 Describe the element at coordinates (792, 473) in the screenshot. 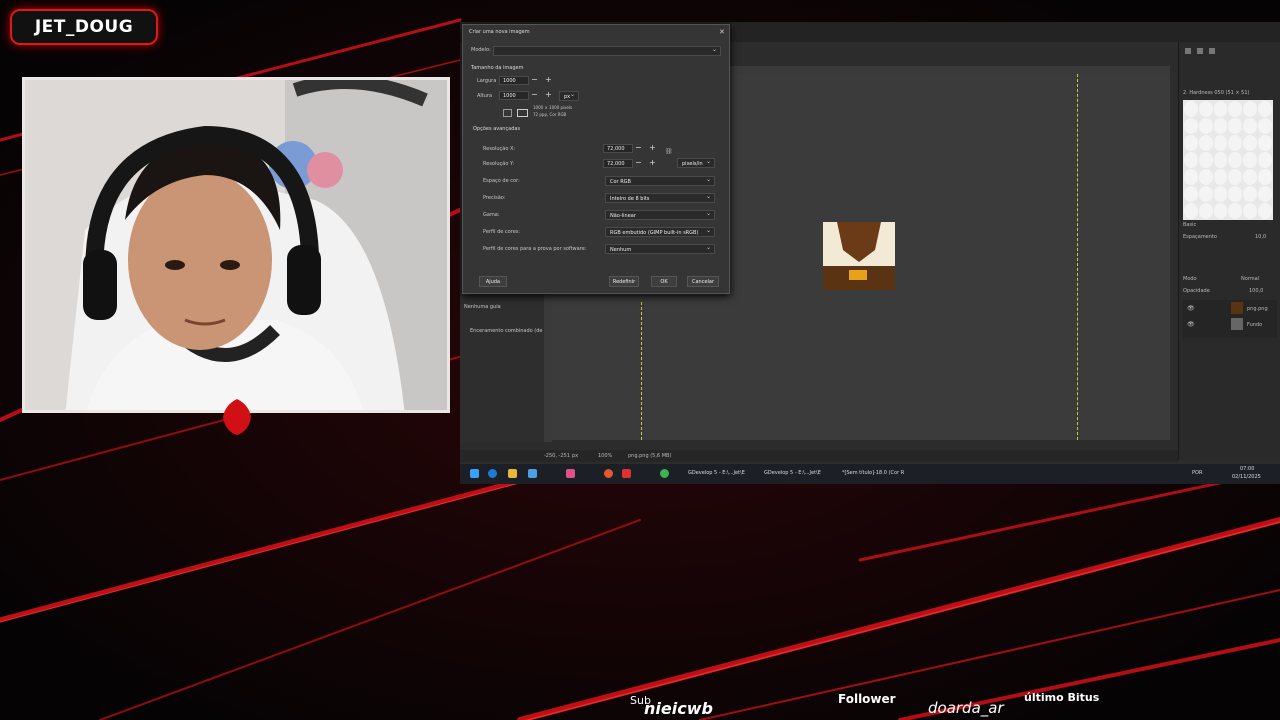

I see `taskbar-app-gdevelop-2: GDevelop 5 - E:\...Jet\E` at that location.